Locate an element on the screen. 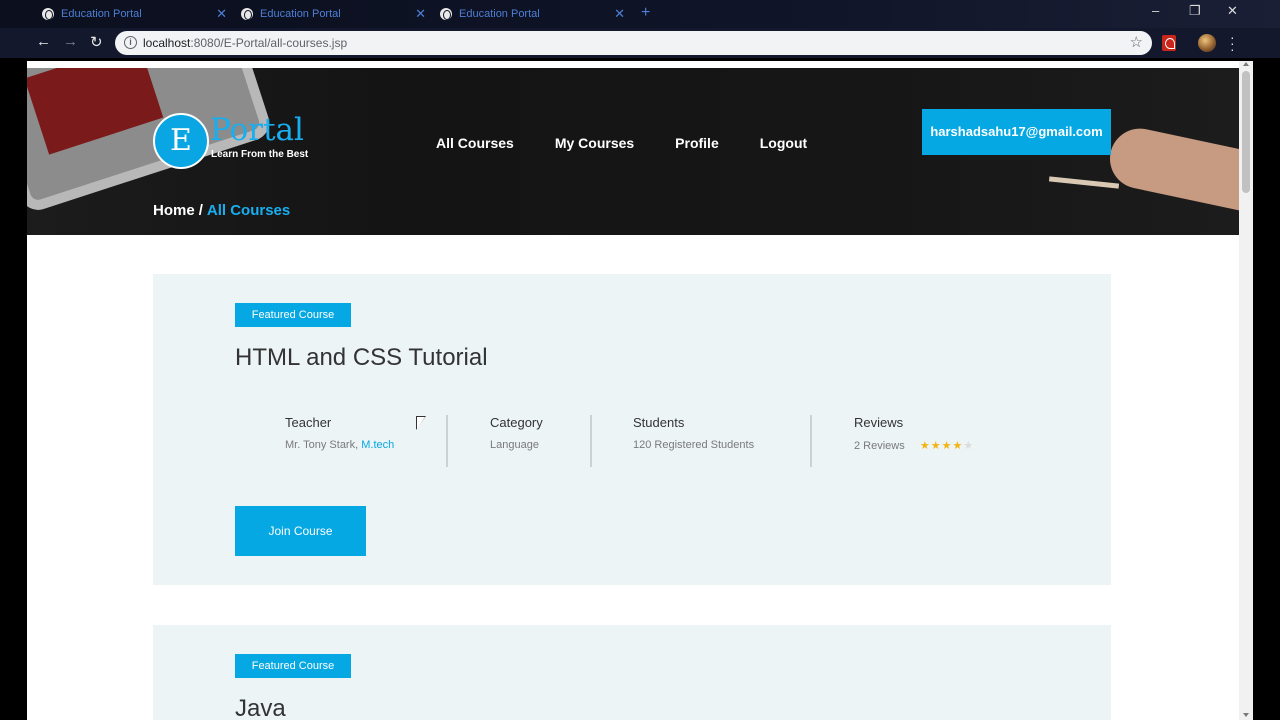 This screenshot has height=720, width=1280. breadcrumb-current: All Courses is located at coordinates (248, 210).